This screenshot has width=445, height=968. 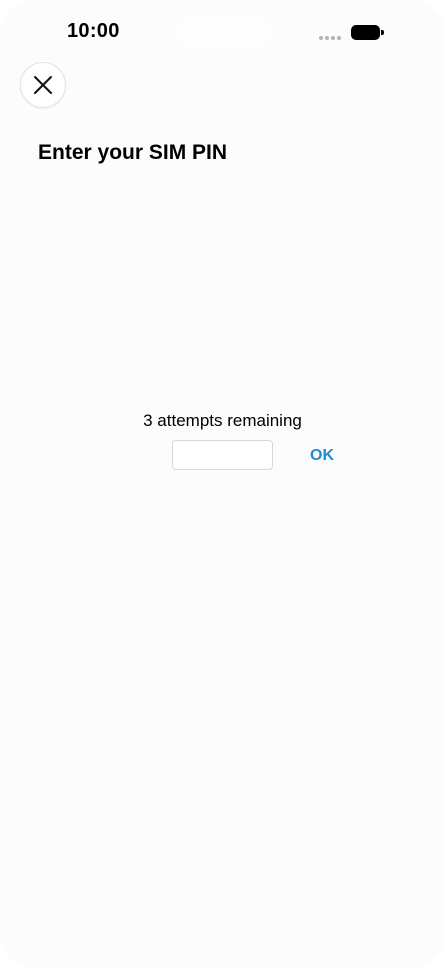 What do you see at coordinates (368, 32) in the screenshot?
I see `battery-icon` at bounding box center [368, 32].